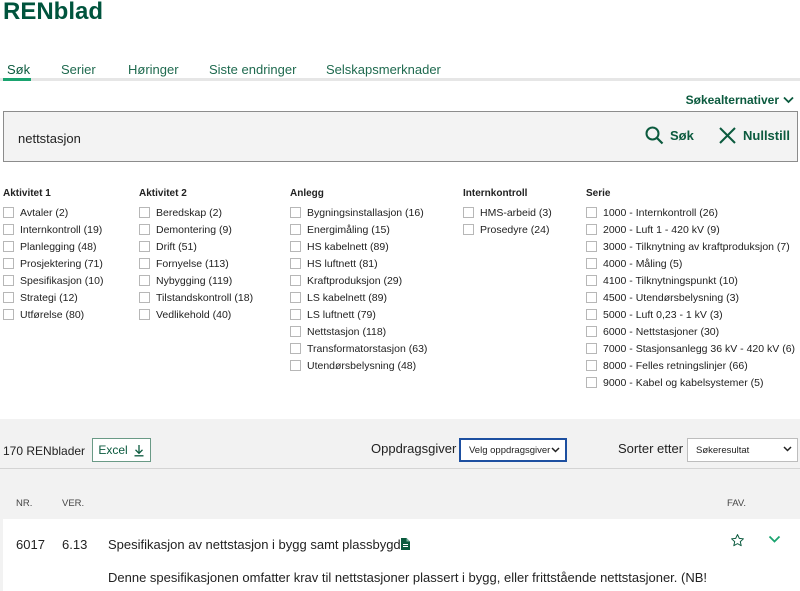 This screenshot has height=591, width=800. Describe the element at coordinates (690, 382) in the screenshot. I see `filter-checkbox: 9000 - Kabel og kabelsystemer (5)` at that location.